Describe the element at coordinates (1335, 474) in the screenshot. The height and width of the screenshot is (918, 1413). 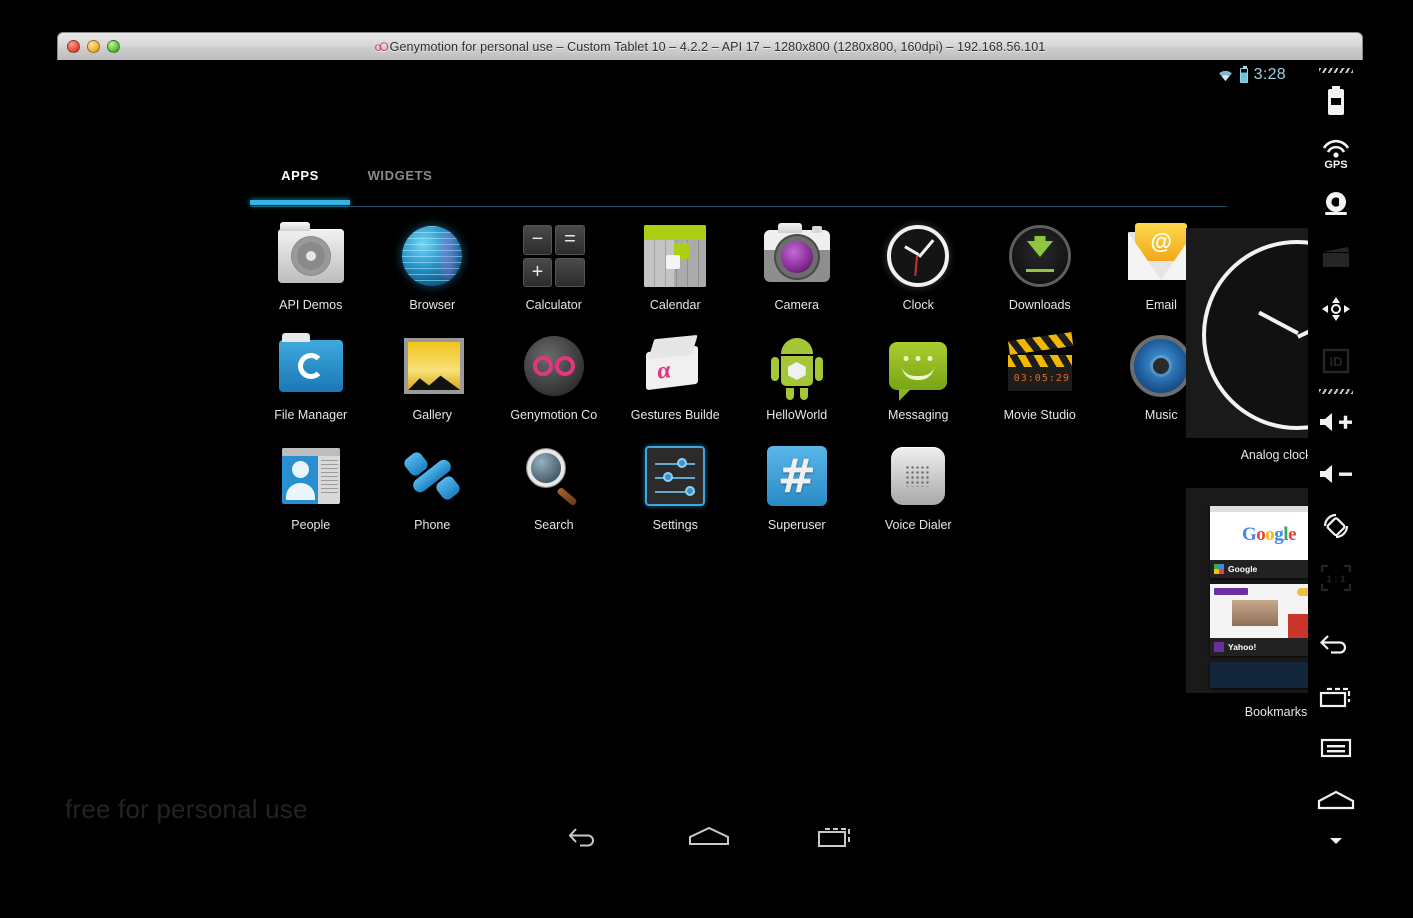
I see `volume-down-tool` at that location.